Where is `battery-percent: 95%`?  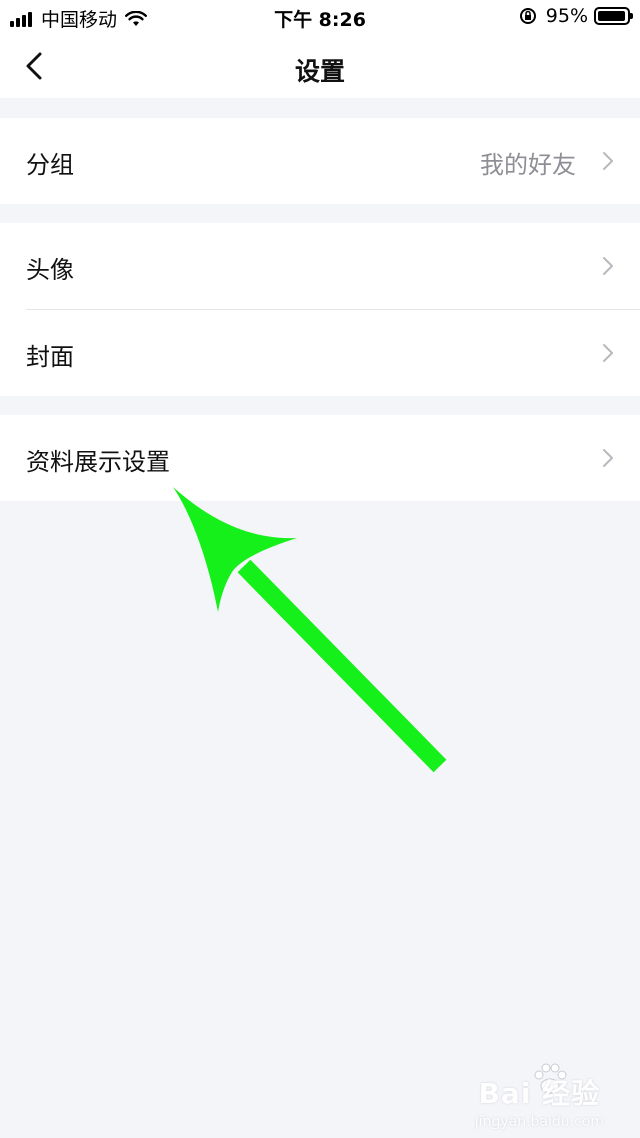
battery-percent: 95% is located at coordinates (566, 16).